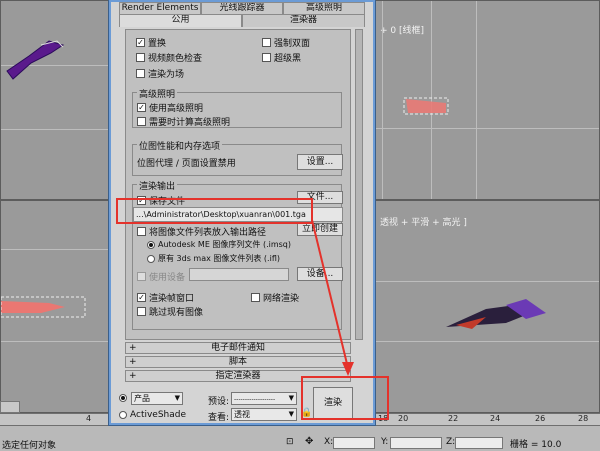  What do you see at coordinates (208, 233) in the screenshot?
I see `option-label: 将图像文件列表放入输出路径` at bounding box center [208, 233].